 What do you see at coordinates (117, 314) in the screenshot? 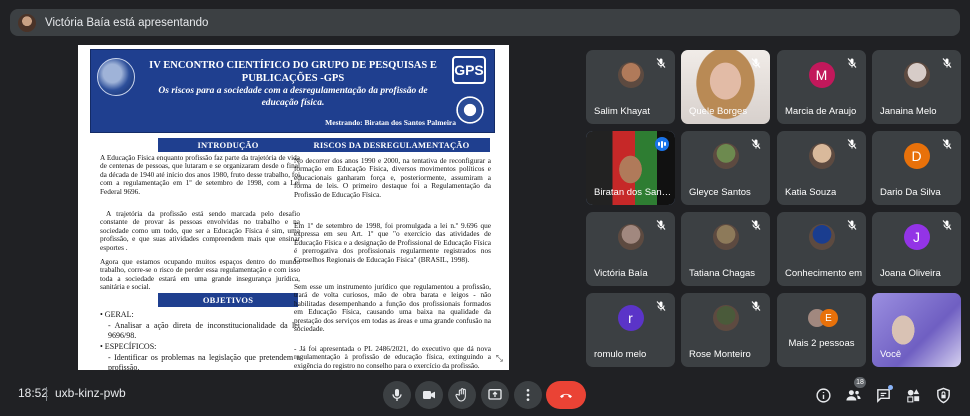
I see `objective-general: • GERAL:` at bounding box center [117, 314].